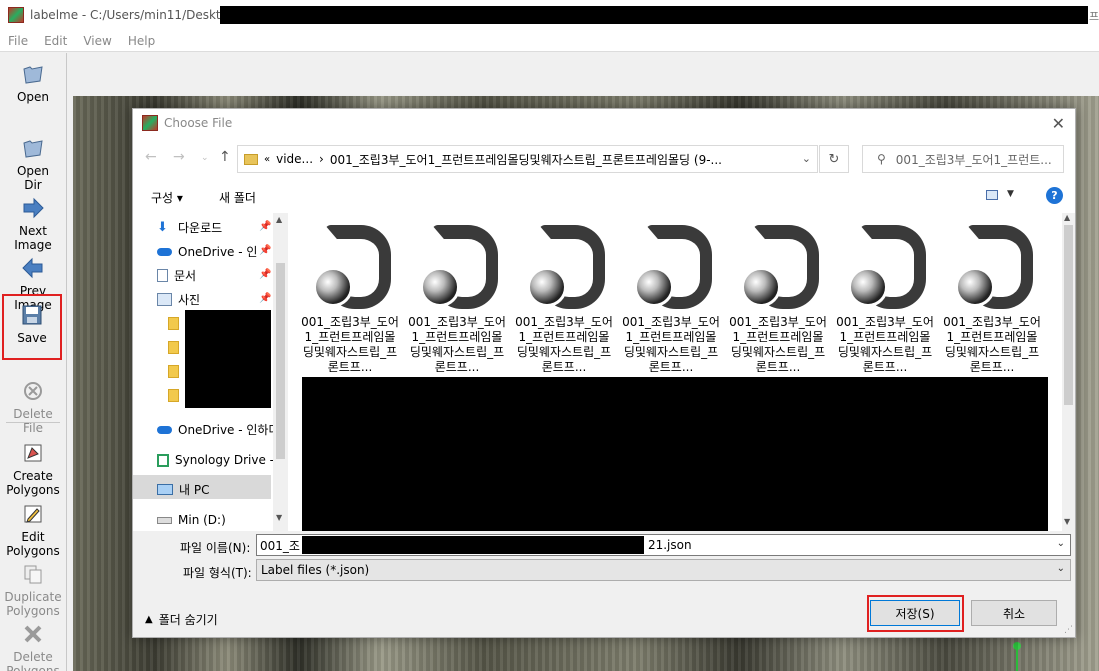 The height and width of the screenshot is (671, 1099). I want to click on recent-locations-chevron-icon: ⌄, so click(205, 158).